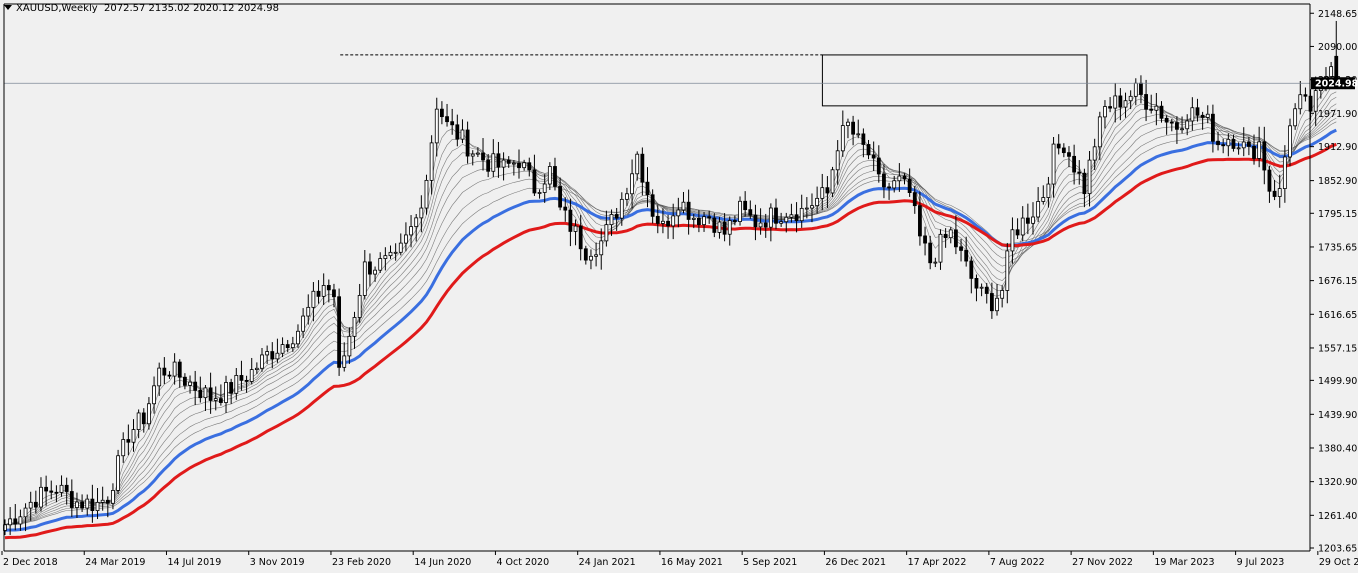 This screenshot has height=573, width=1358. Describe the element at coordinates (607, 562) in the screenshot. I see `x-tick-label: 24 Jan 2021` at that location.